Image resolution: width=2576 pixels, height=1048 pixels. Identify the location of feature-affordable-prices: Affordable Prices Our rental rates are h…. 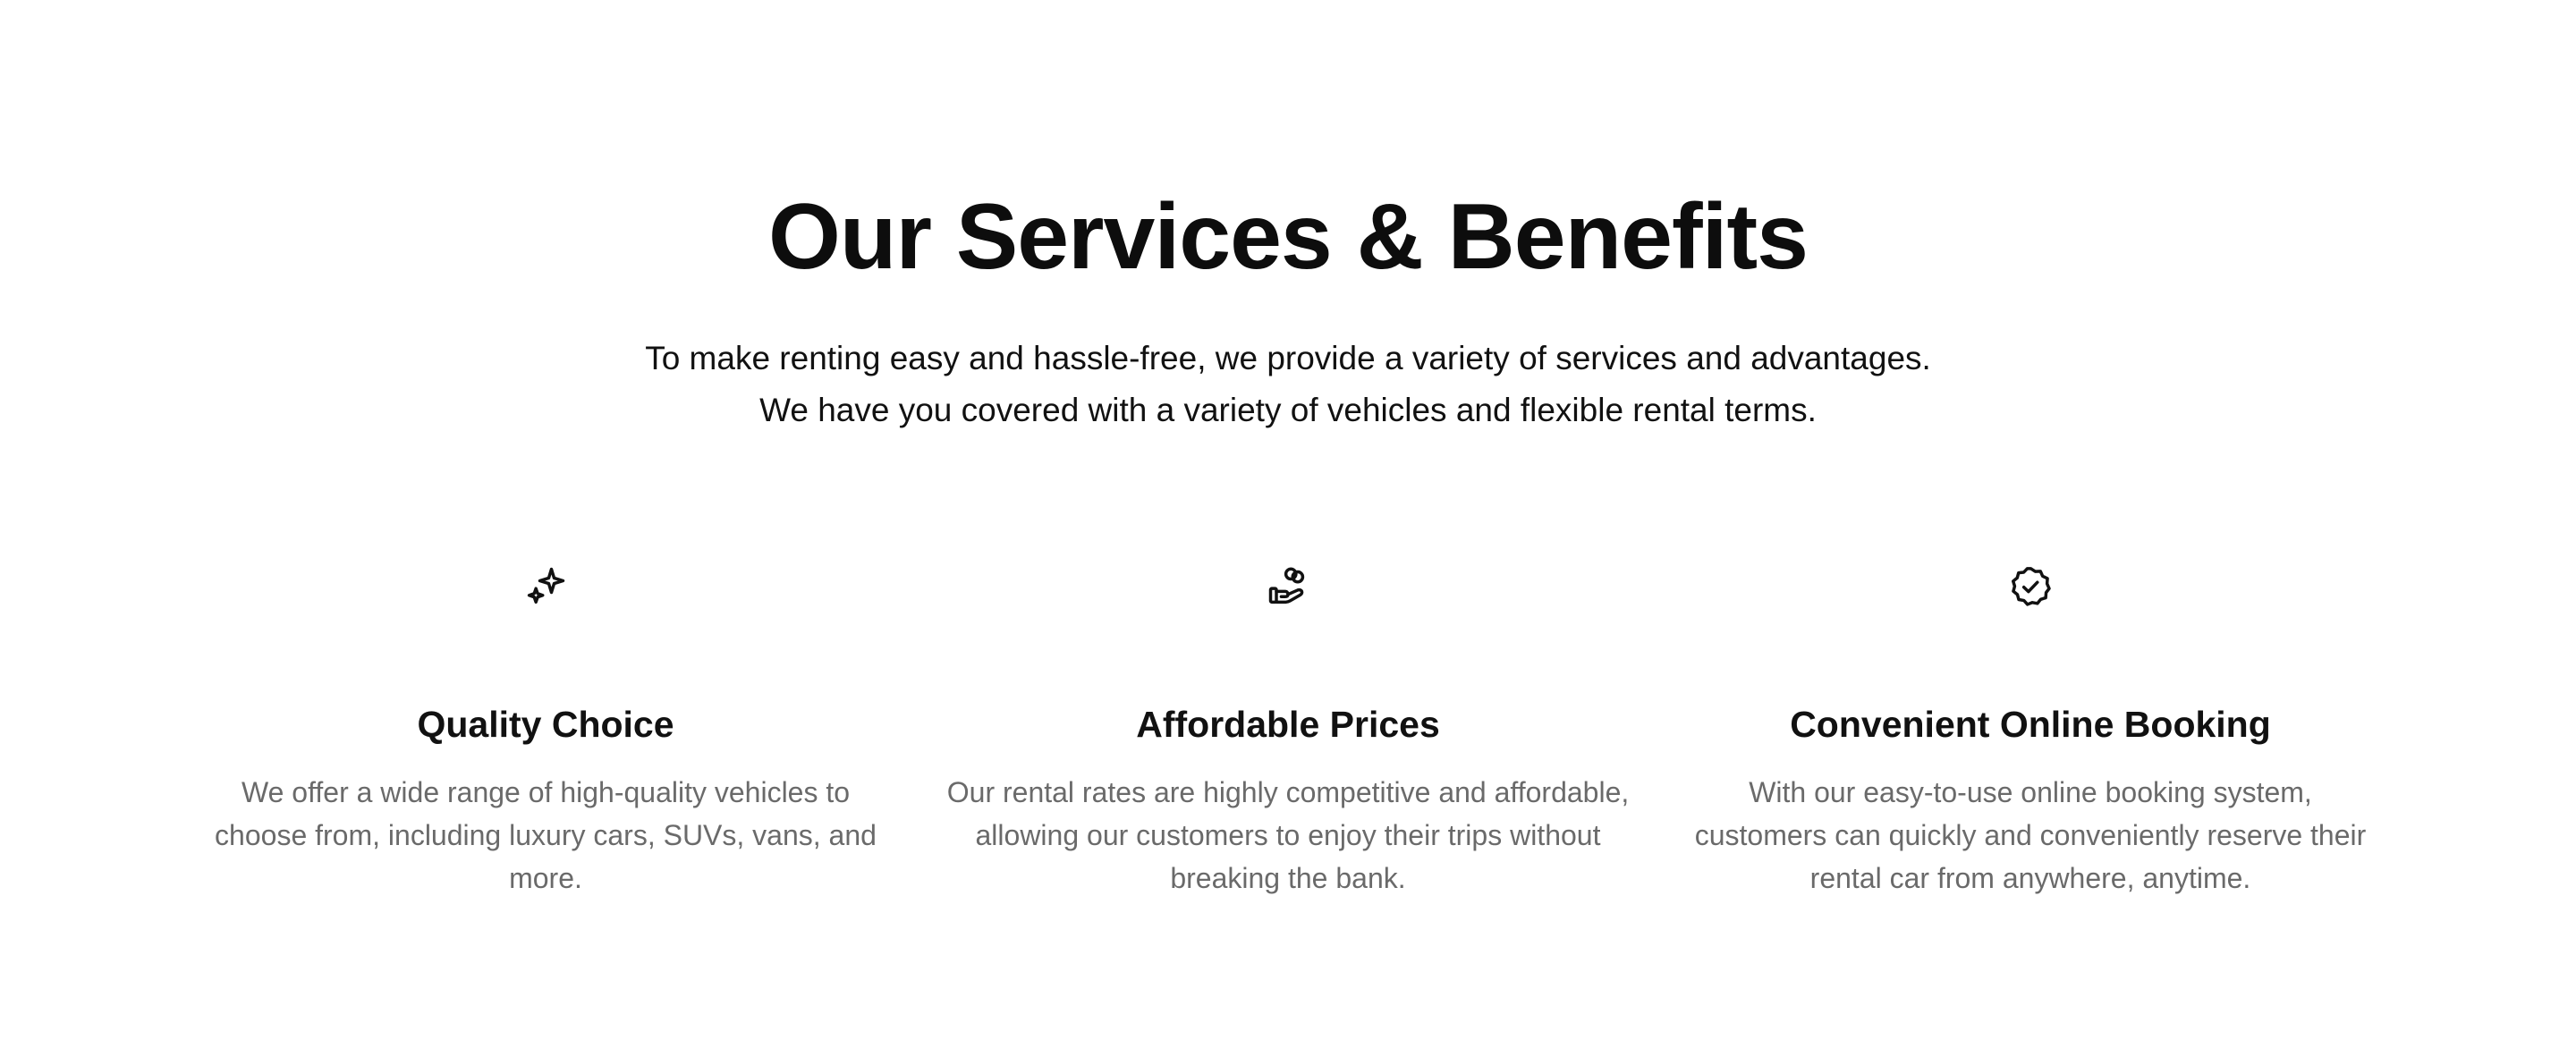
(1288, 731).